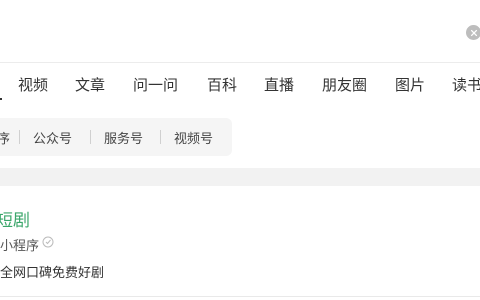 The width and height of the screenshot is (480, 300). I want to click on result-type: 小程序, so click(20, 245).